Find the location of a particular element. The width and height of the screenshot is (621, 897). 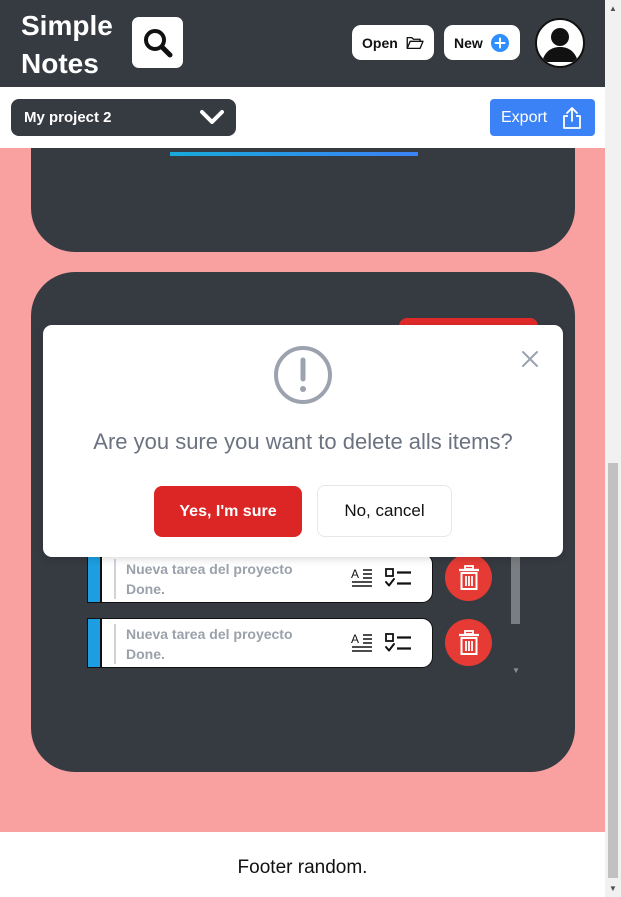

open-label: Open is located at coordinates (380, 42).